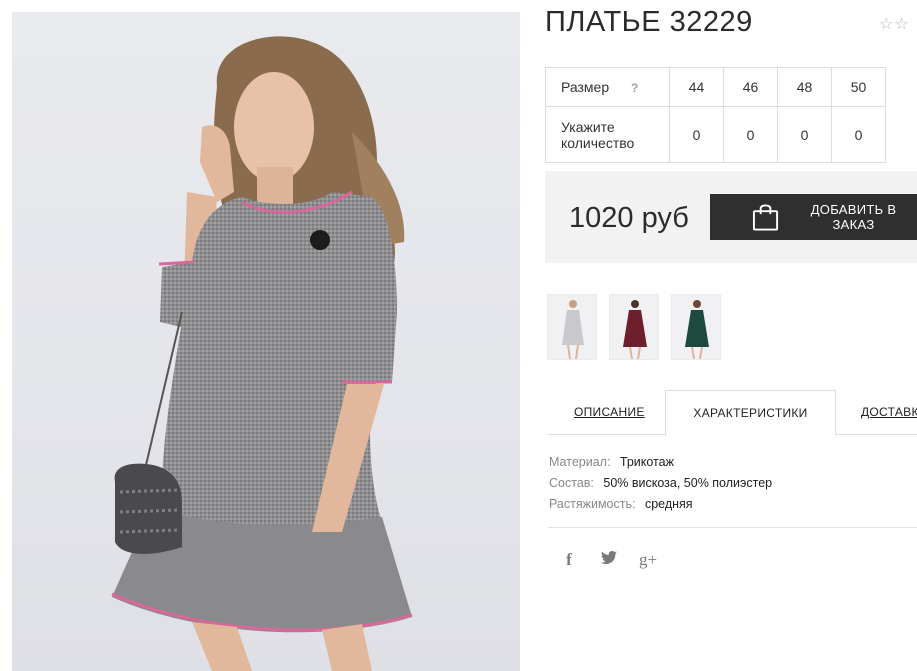 Image resolution: width=917 pixels, height=671 pixels. Describe the element at coordinates (858, 87) in the screenshot. I see `size-cell: 50` at that location.